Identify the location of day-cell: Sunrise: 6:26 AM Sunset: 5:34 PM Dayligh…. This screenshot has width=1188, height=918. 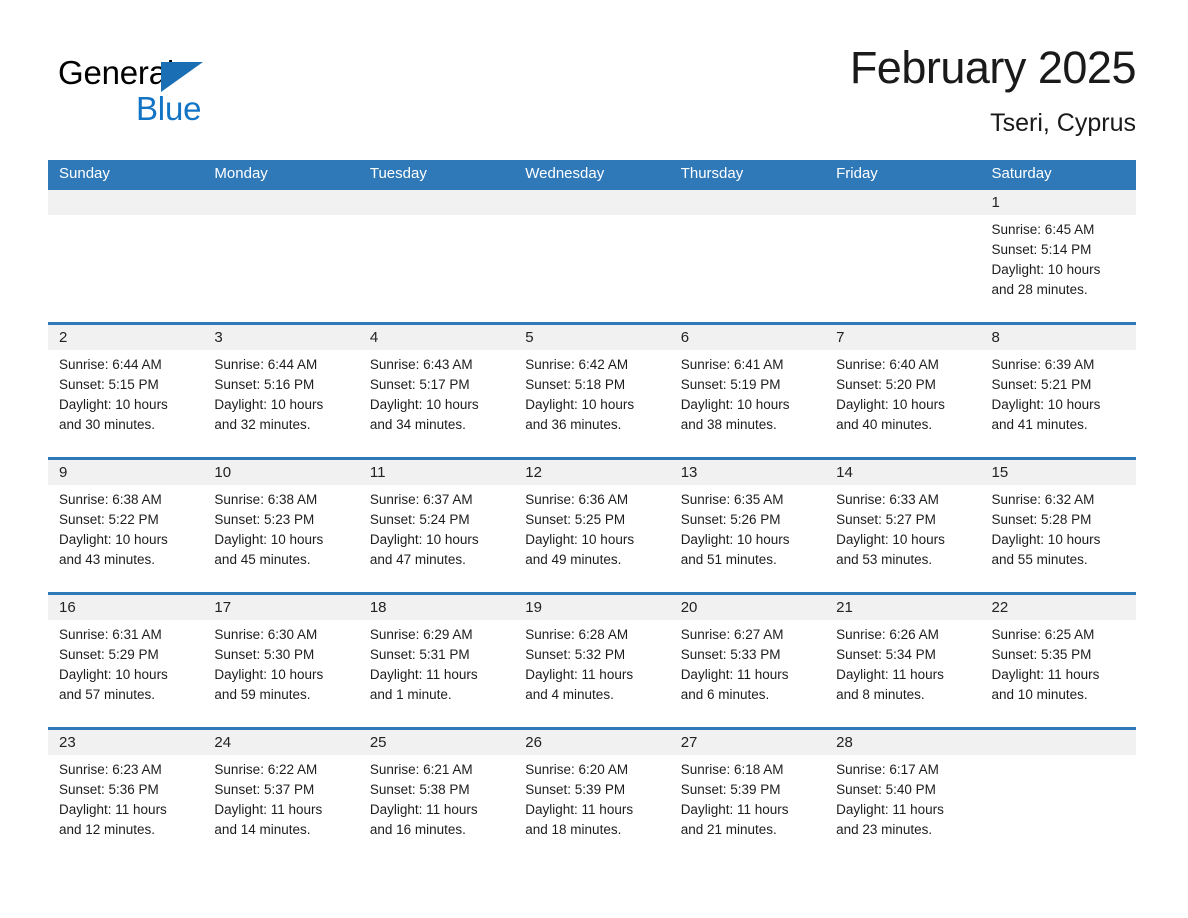
(902, 673).